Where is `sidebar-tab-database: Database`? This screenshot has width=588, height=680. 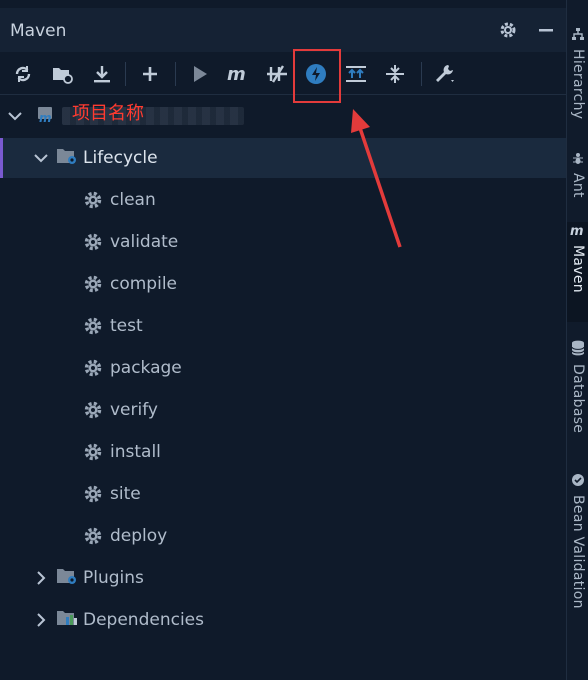
sidebar-tab-database: Database is located at coordinates (577, 386).